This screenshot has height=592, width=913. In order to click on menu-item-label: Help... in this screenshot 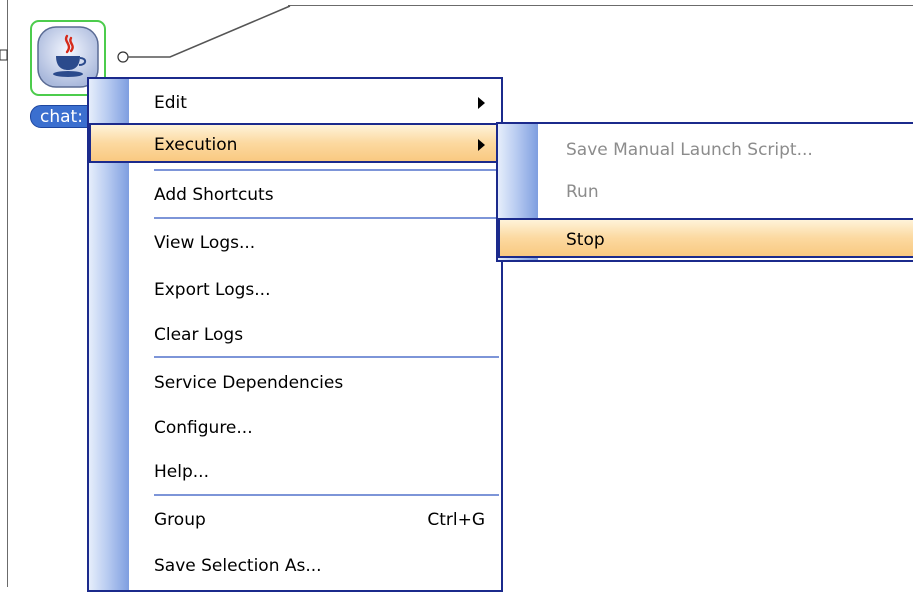, I will do `click(181, 472)`.